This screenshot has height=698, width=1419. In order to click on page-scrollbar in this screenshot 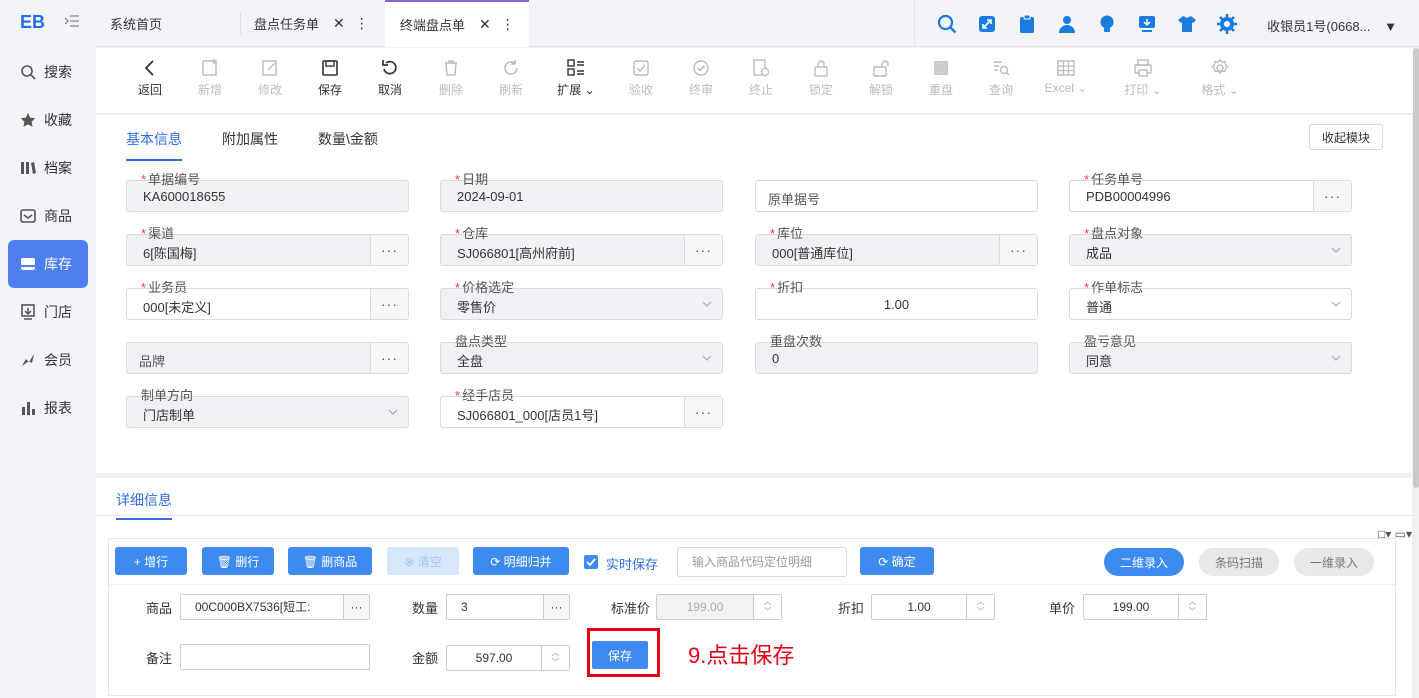, I will do `click(1416, 373)`.